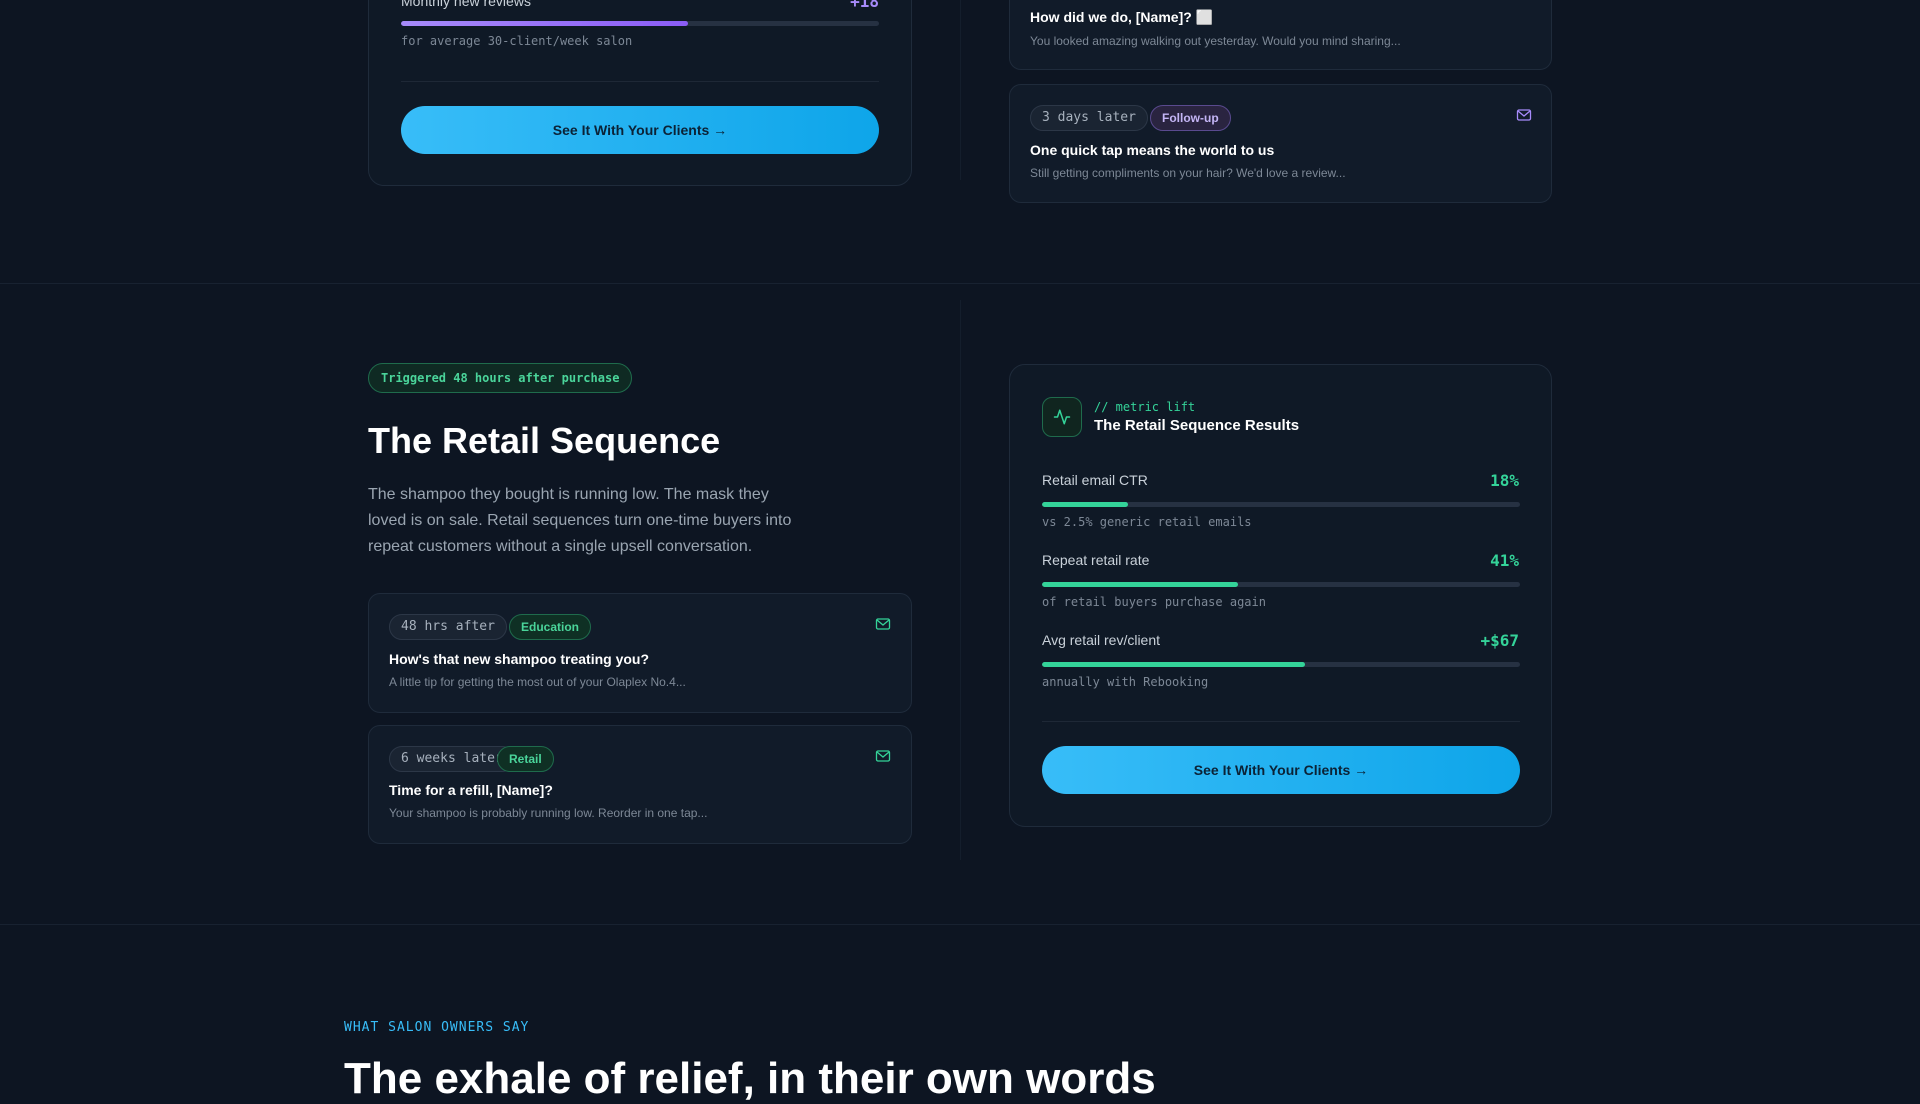  I want to click on metric-sub: annually with Rebooking, so click(1125, 682).